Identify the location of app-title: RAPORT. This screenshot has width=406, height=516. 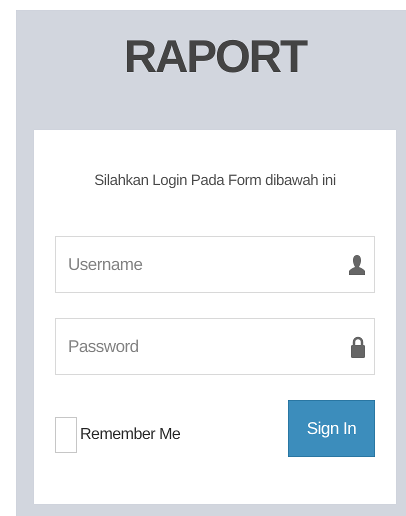
(215, 56).